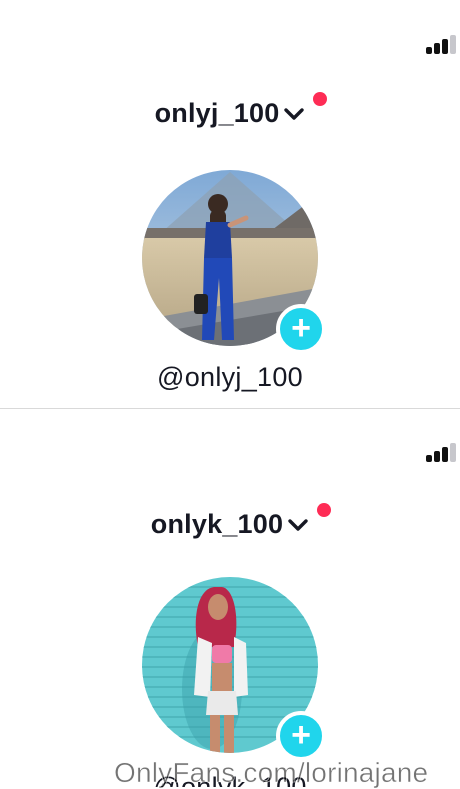  Describe the element at coordinates (271, 773) in the screenshot. I see `watermark-text: OnlyFans.com/lorinajane` at that location.